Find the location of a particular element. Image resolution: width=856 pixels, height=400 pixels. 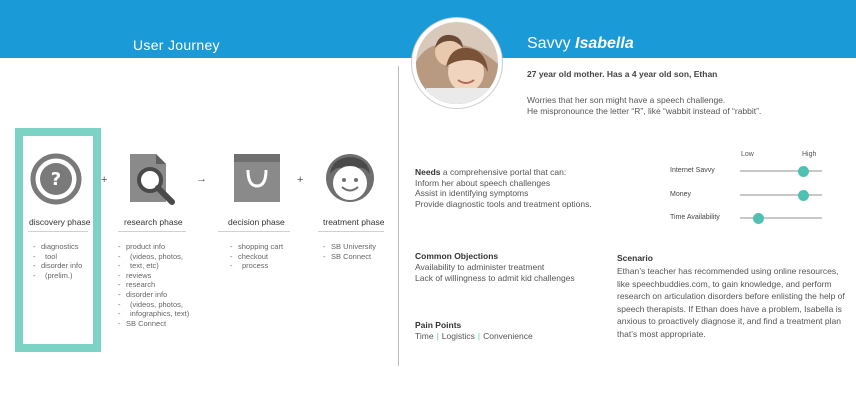

discovery-phase-underline is located at coordinates (58, 231).